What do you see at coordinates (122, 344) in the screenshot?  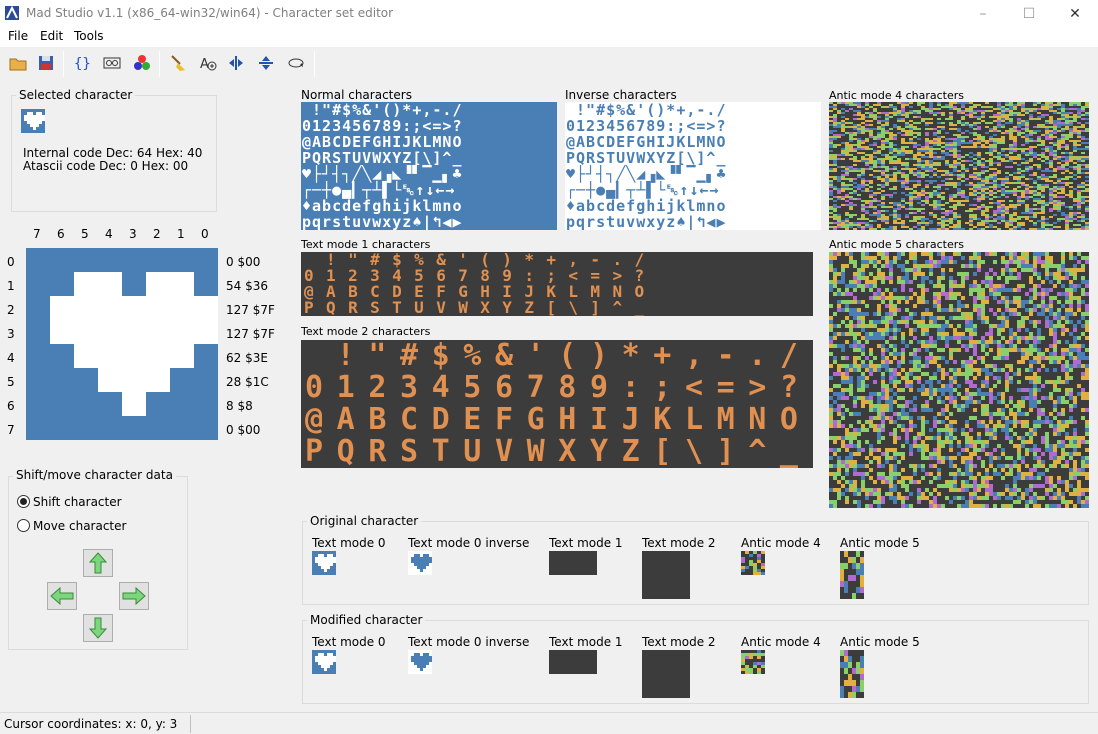 I see `pixel-editor-grid` at bounding box center [122, 344].